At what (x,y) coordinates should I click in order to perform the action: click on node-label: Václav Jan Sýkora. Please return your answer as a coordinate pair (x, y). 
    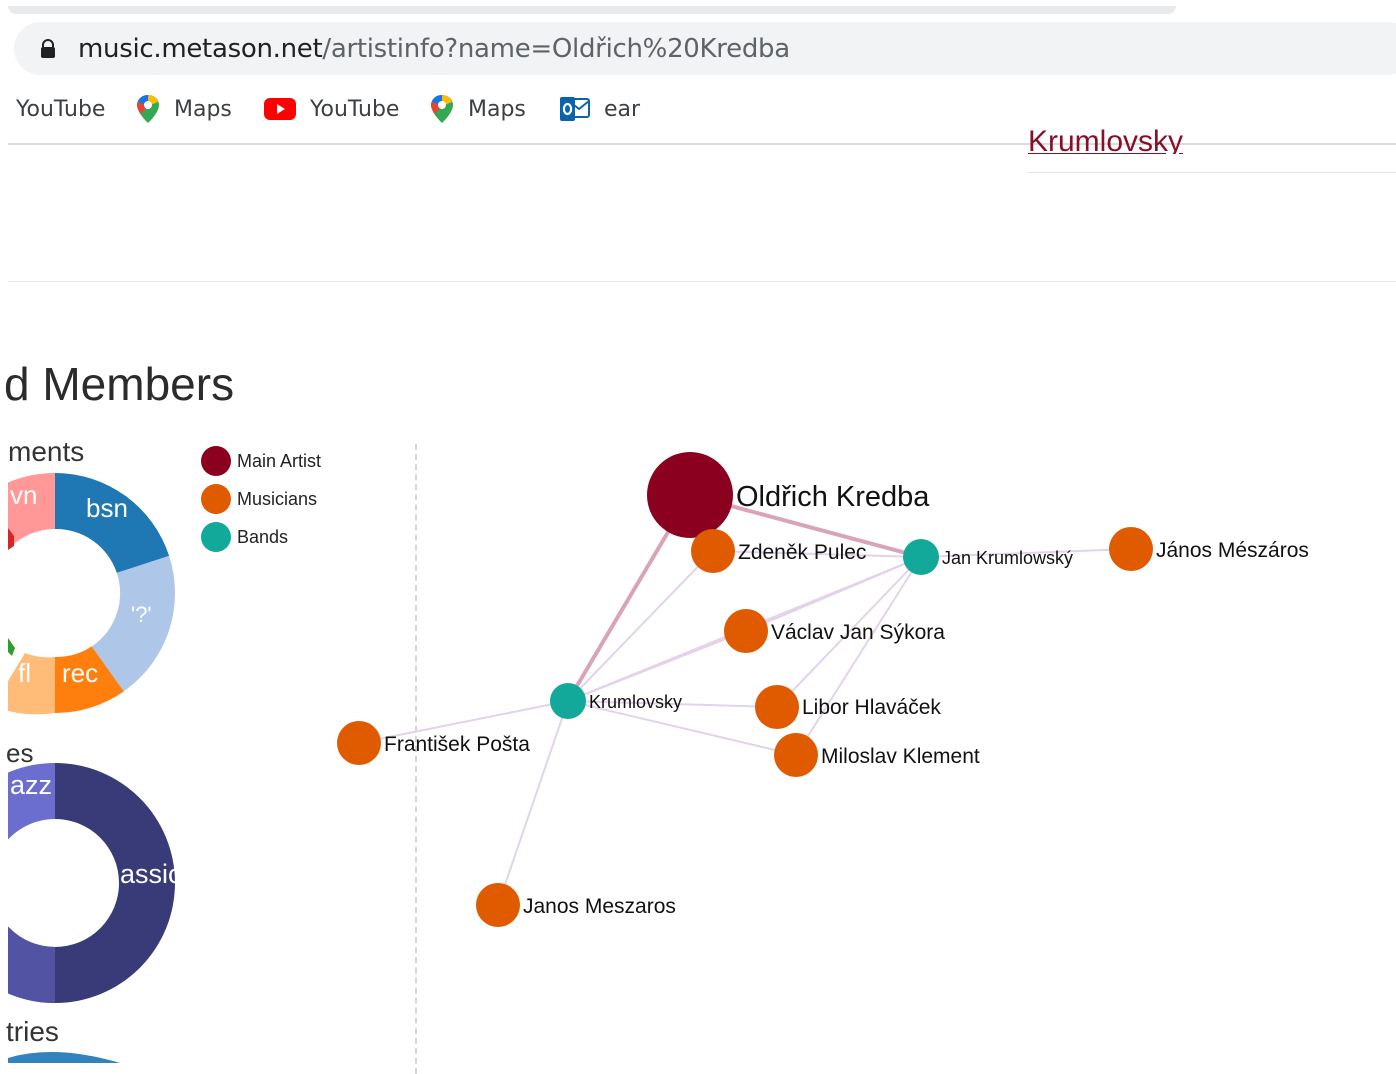
    Looking at the image, I should click on (858, 632).